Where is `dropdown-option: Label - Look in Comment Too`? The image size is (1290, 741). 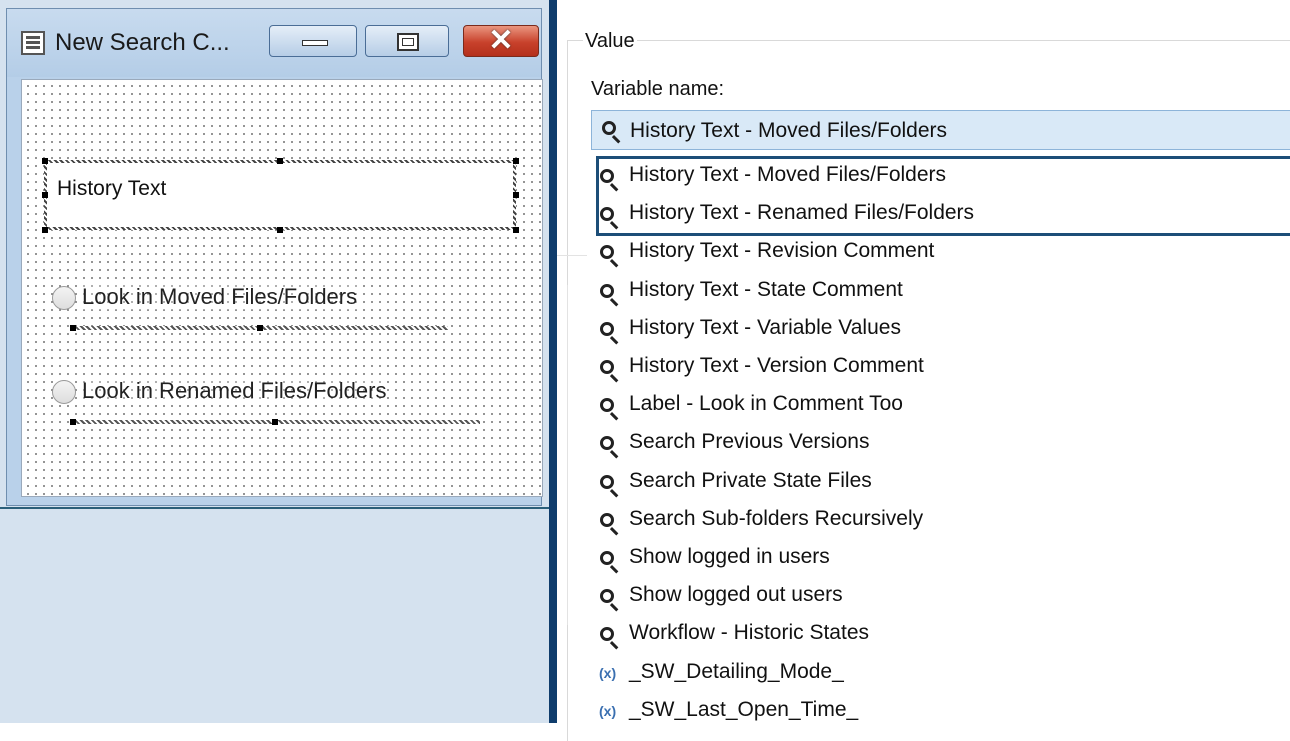 dropdown-option: Label - Look in Comment Too is located at coordinates (940, 405).